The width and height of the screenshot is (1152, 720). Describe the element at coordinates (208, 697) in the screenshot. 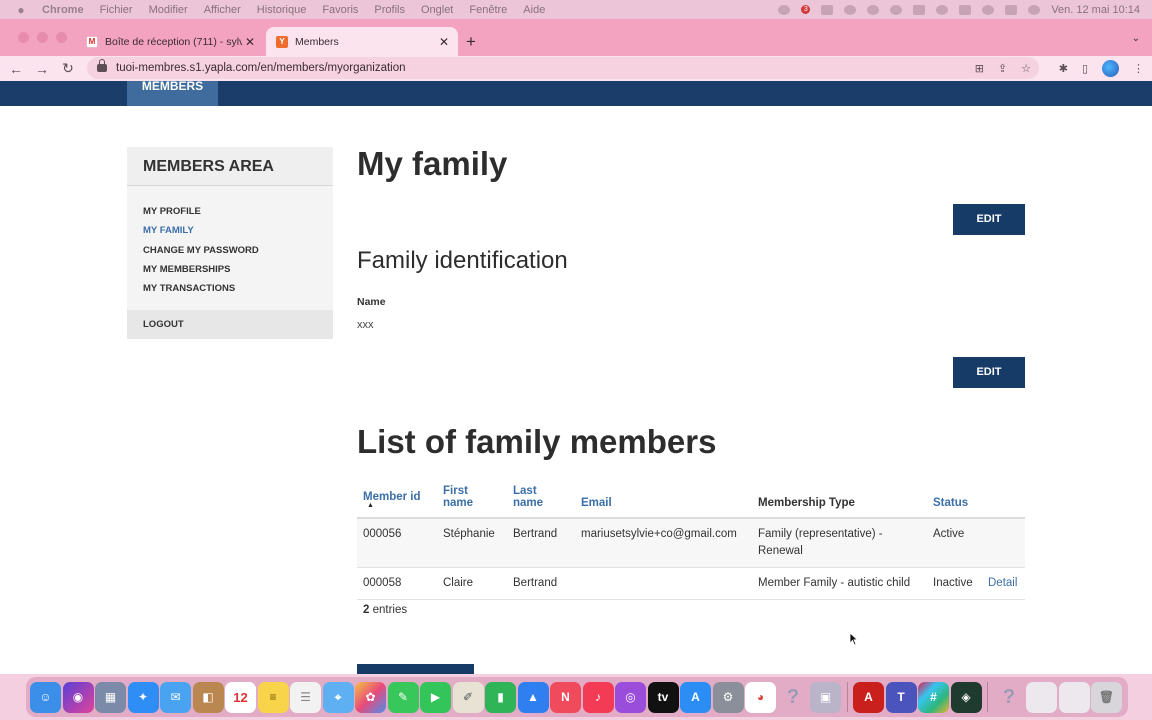

I see `contacts-icon: ◧` at that location.